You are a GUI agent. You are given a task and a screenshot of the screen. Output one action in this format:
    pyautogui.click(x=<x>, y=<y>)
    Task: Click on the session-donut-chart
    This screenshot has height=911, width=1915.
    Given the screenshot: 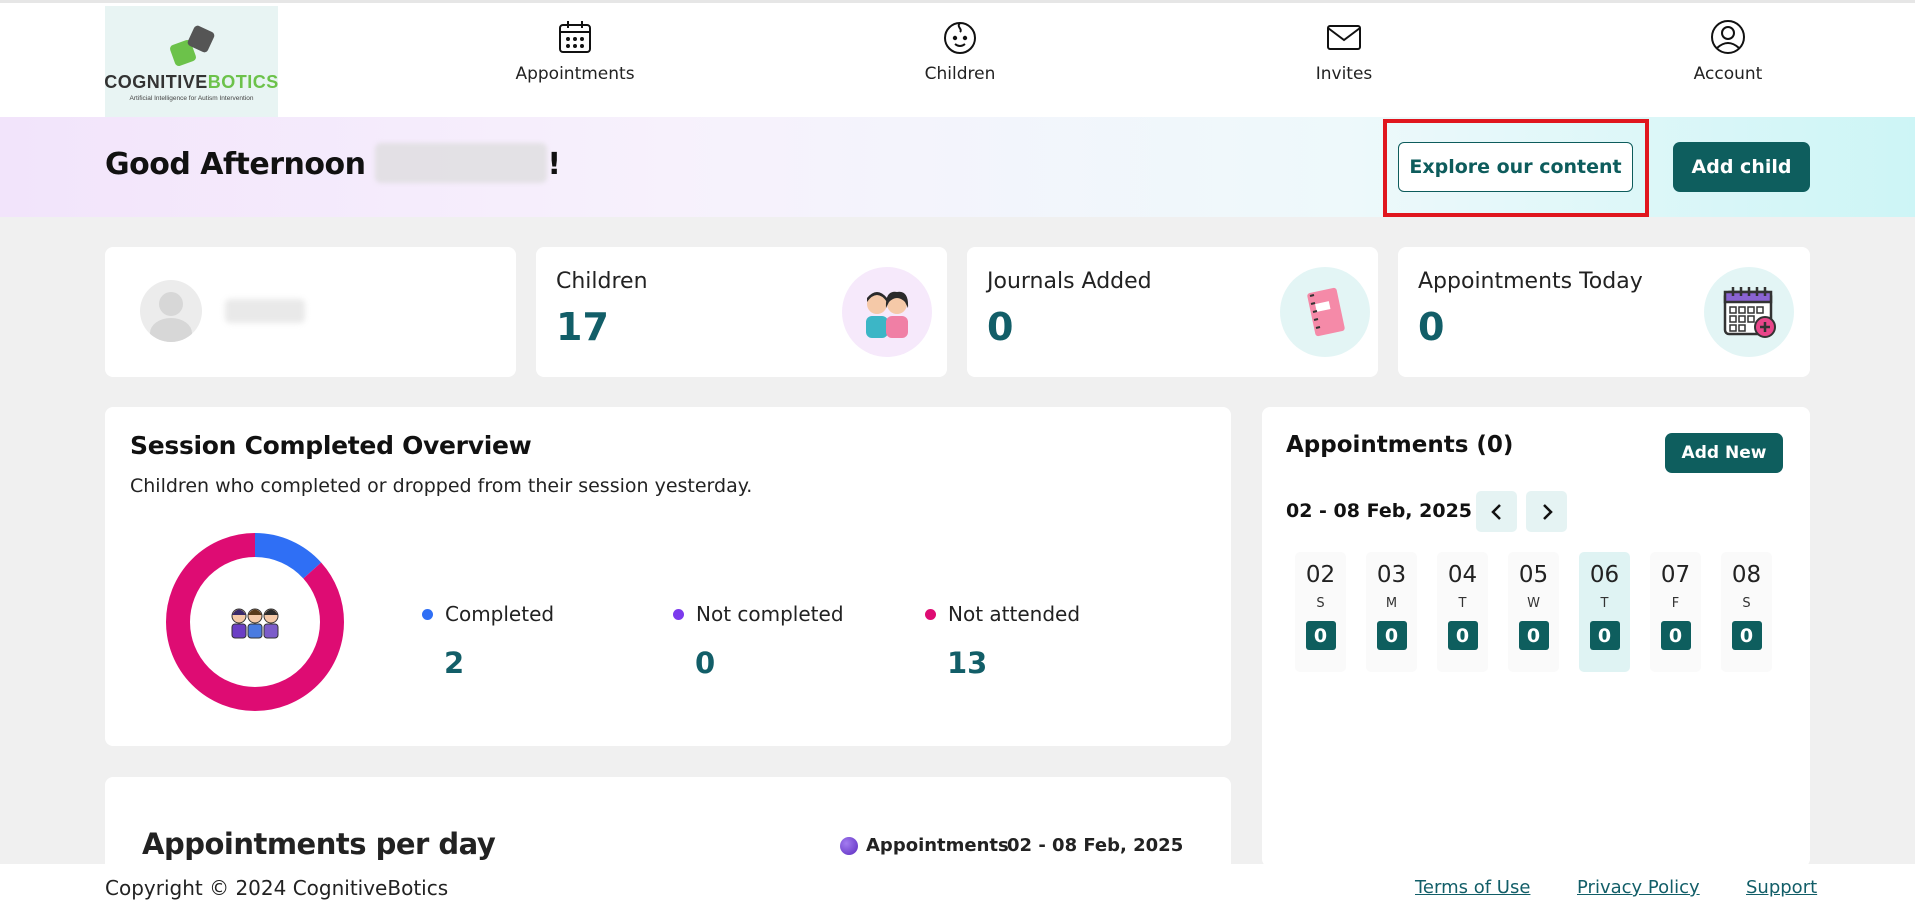 What is the action you would take?
    pyautogui.click(x=255, y=622)
    